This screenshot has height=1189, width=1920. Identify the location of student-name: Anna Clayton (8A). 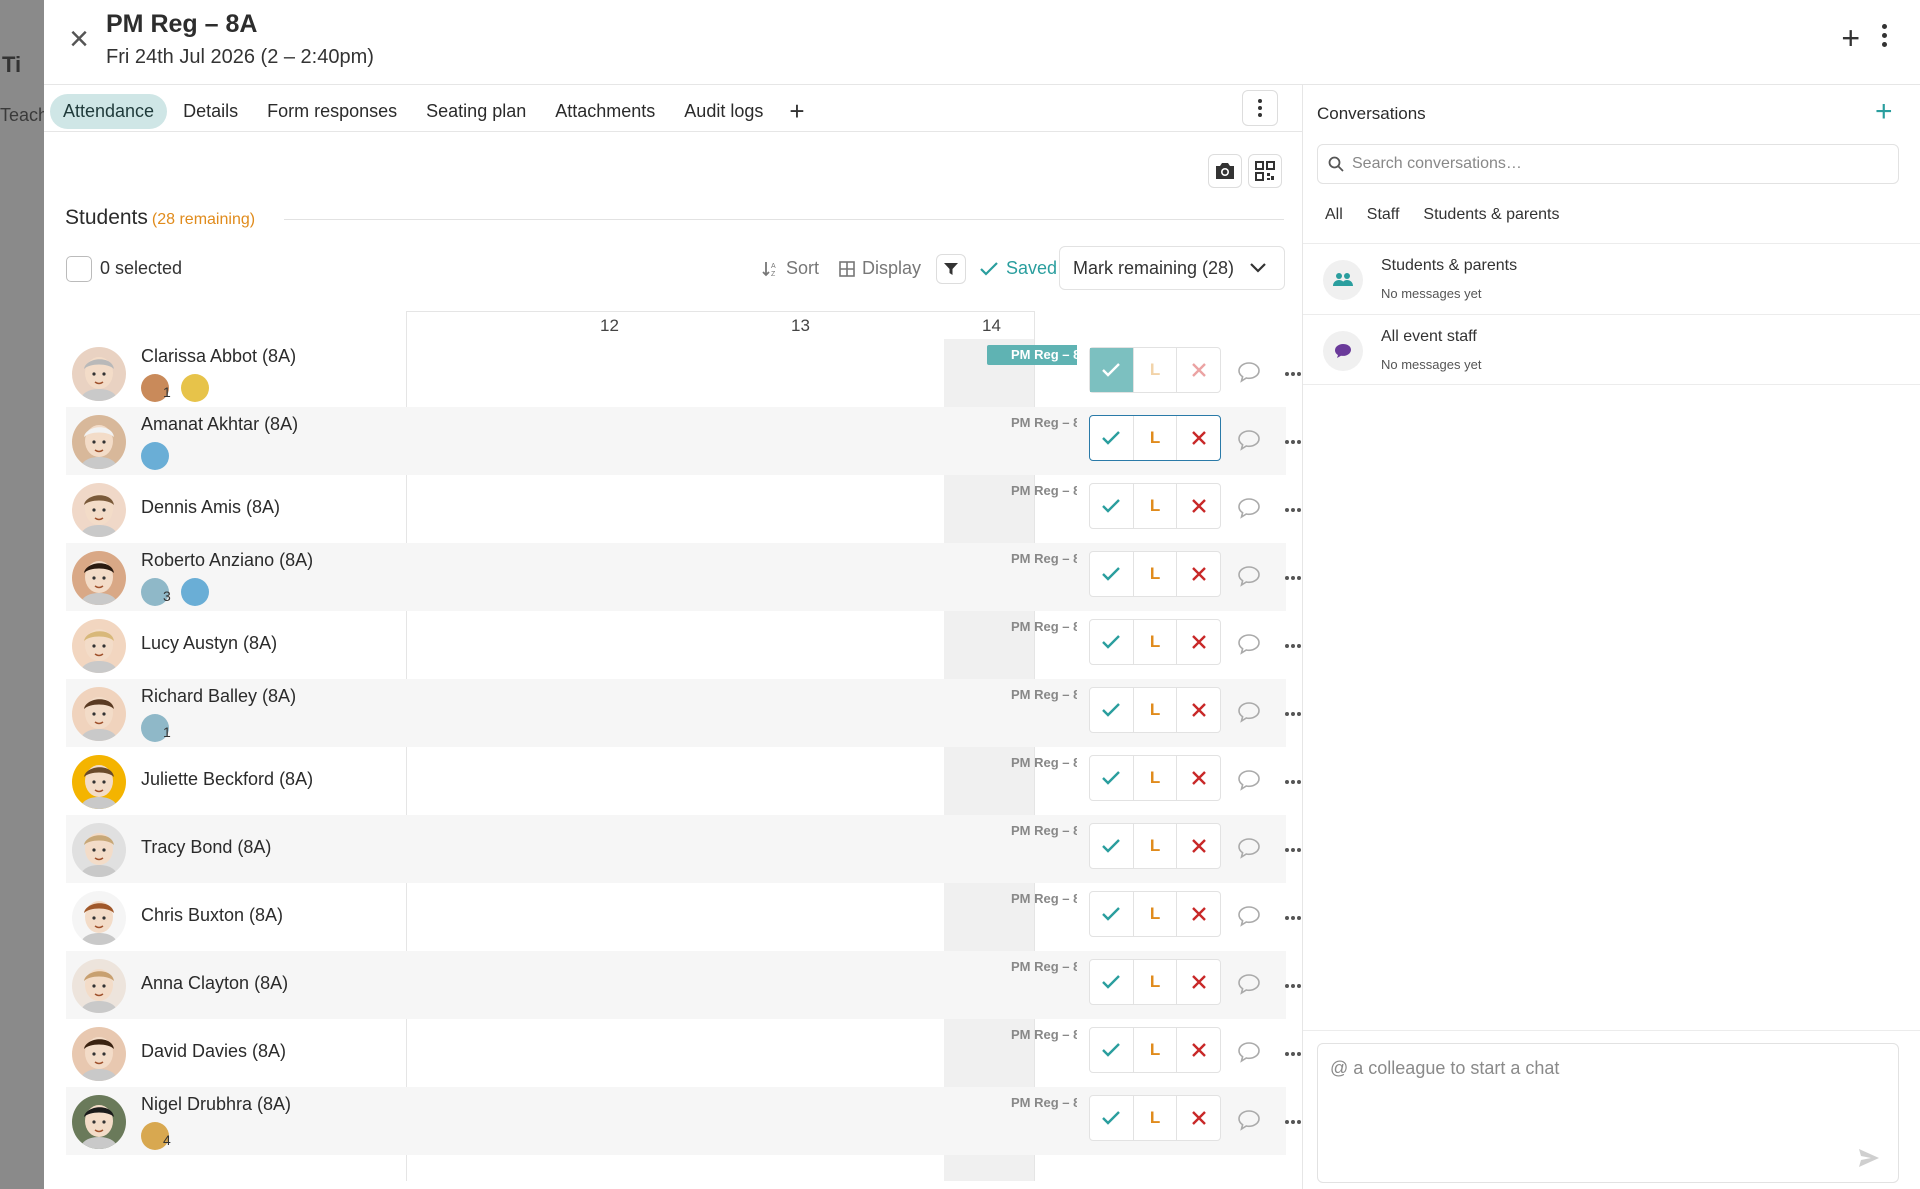
(214, 983).